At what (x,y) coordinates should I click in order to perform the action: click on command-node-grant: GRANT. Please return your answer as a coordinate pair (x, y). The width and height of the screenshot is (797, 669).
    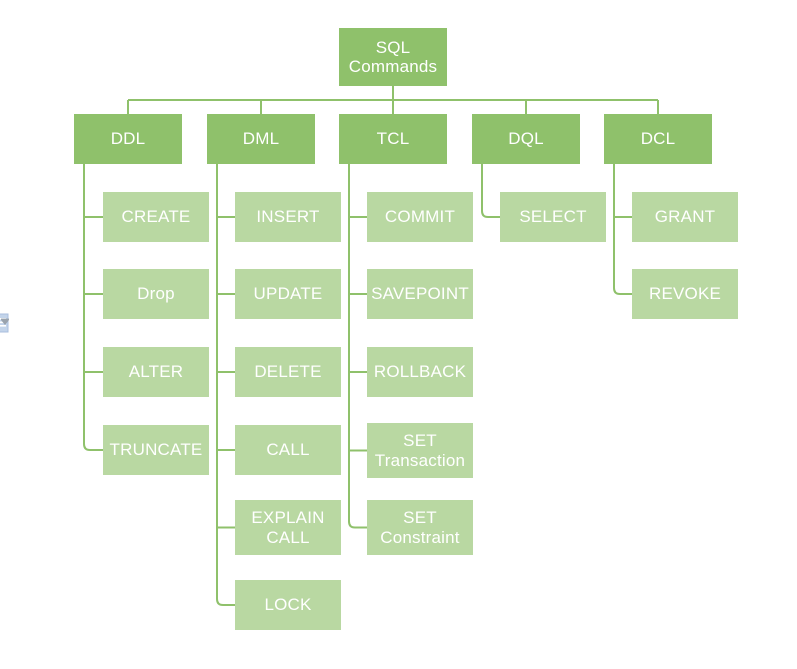
    Looking at the image, I should click on (685, 217).